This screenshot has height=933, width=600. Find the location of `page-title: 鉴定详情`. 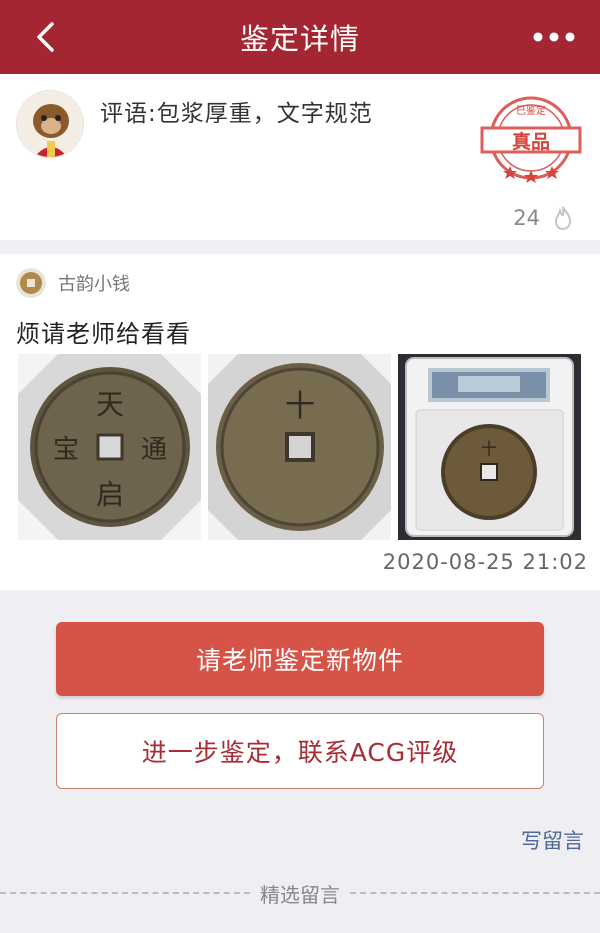

page-title: 鉴定详情 is located at coordinates (299, 39).